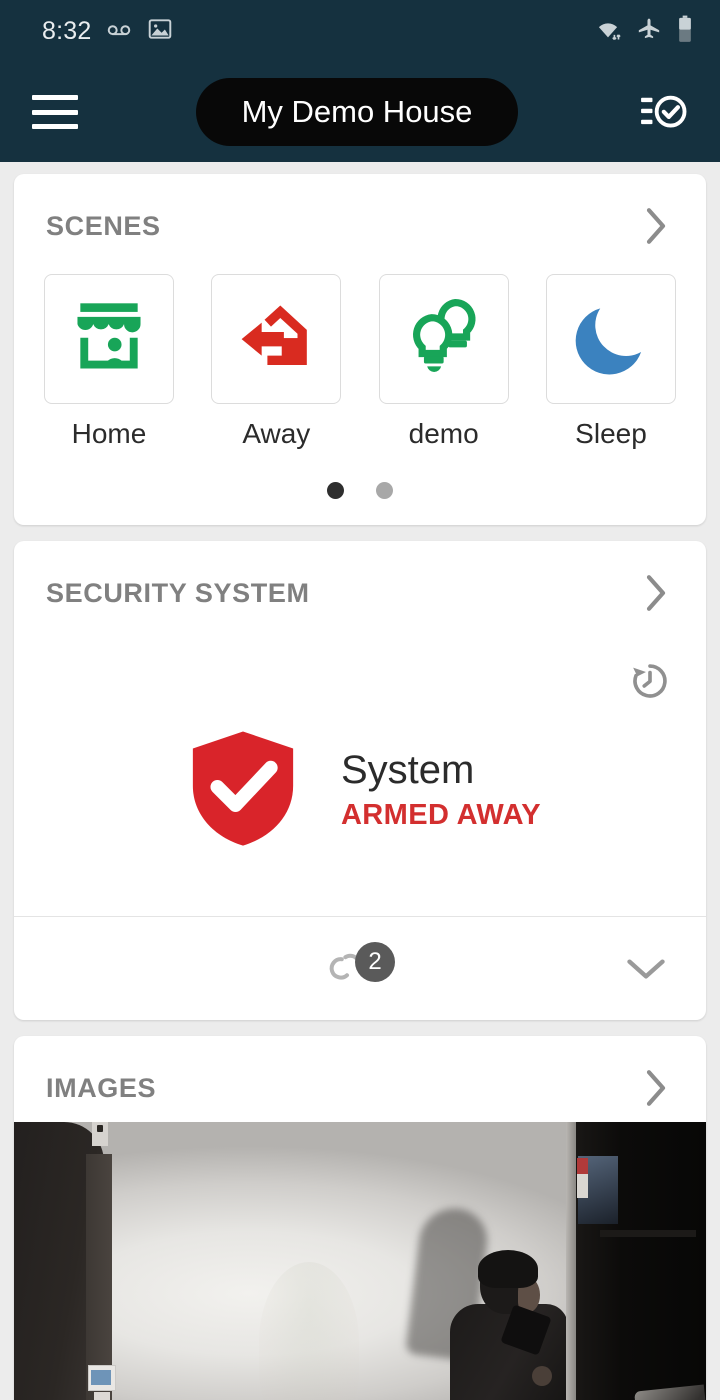 The height and width of the screenshot is (1400, 720). Describe the element at coordinates (646, 969) in the screenshot. I see `expand-chevron-down-icon` at that location.